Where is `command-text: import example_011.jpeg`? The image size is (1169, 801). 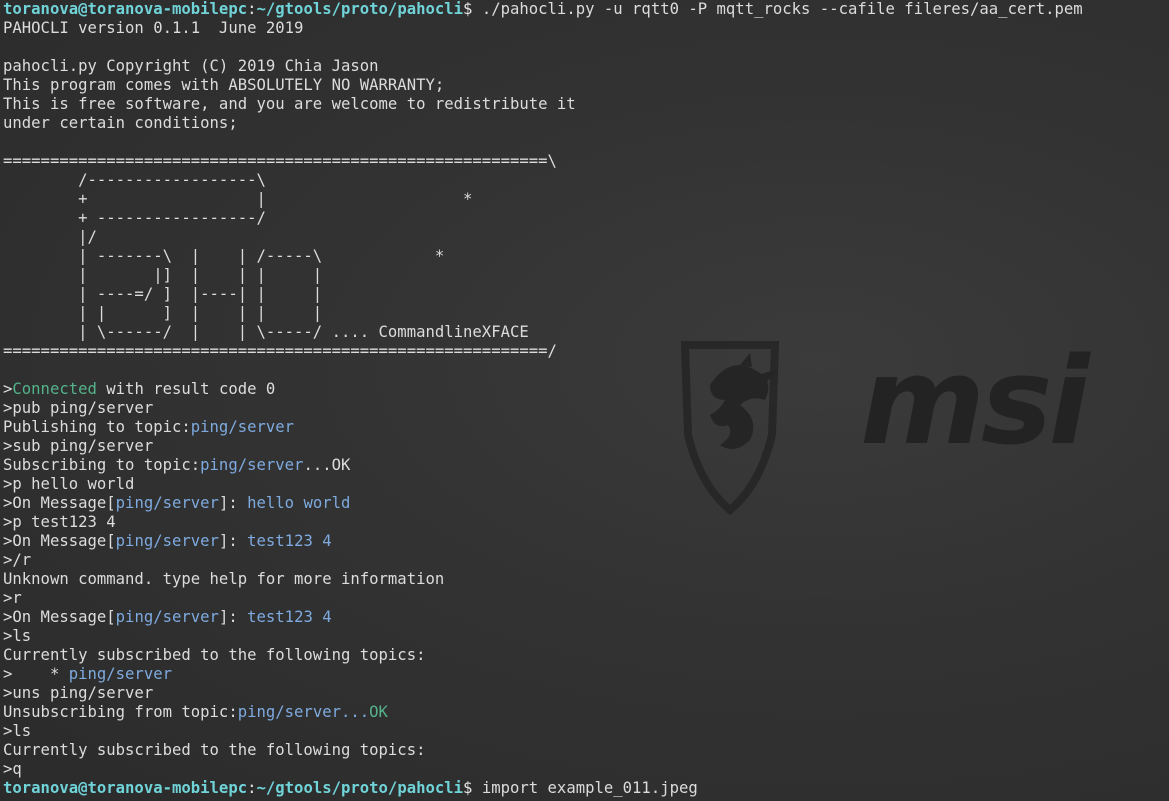
command-text: import example_011.jpeg is located at coordinates (589, 788).